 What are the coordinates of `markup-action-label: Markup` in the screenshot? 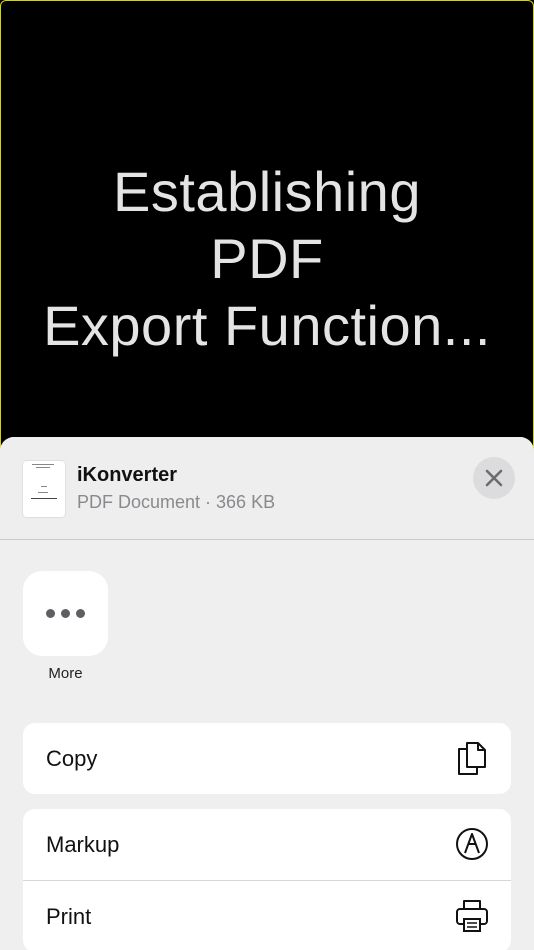 It's located at (83, 844).